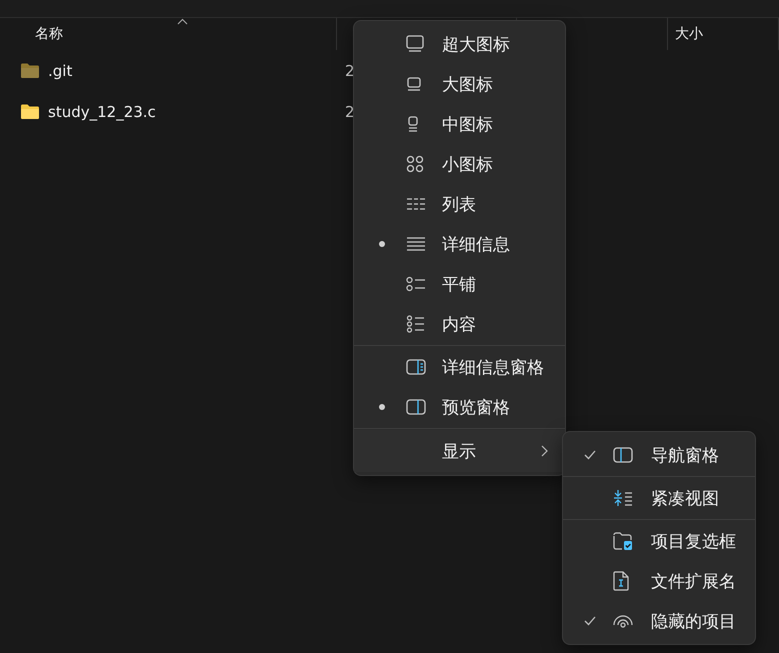 The height and width of the screenshot is (653, 779). I want to click on file-name: study_12_23.c, so click(102, 111).